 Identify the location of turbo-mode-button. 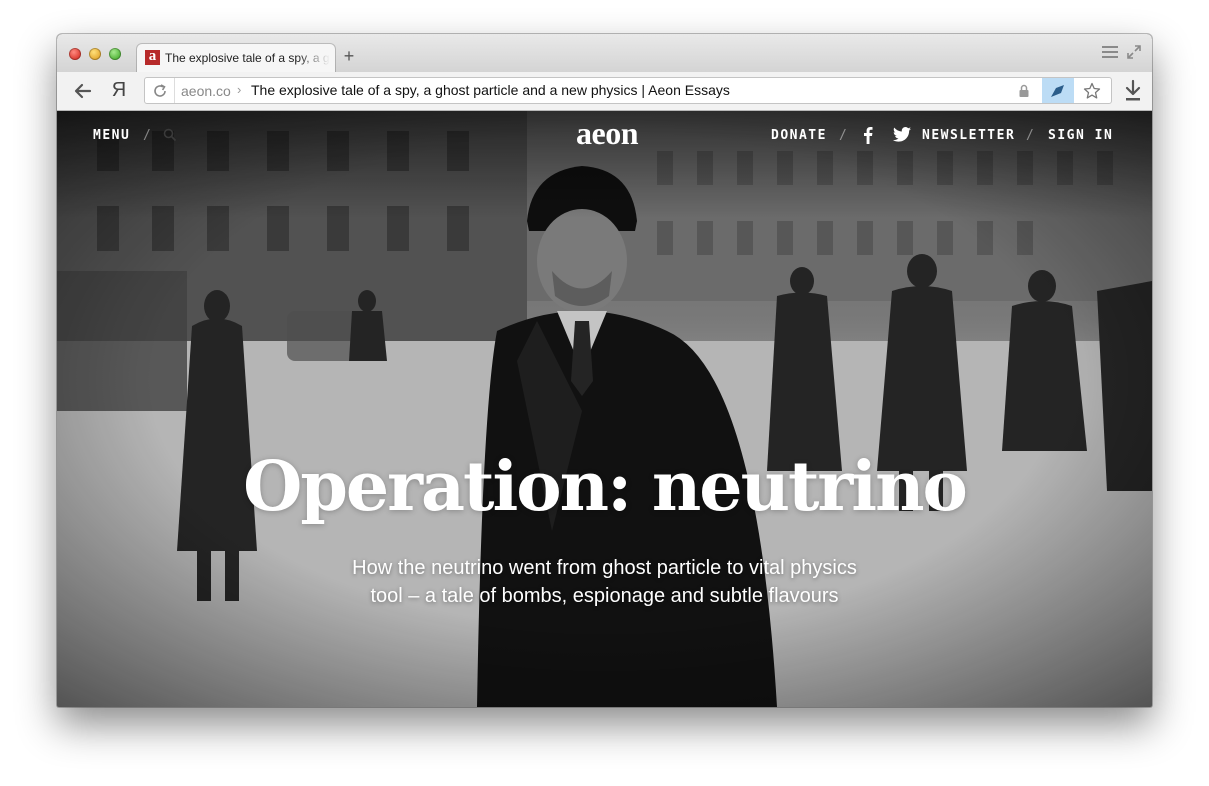
(1058, 90).